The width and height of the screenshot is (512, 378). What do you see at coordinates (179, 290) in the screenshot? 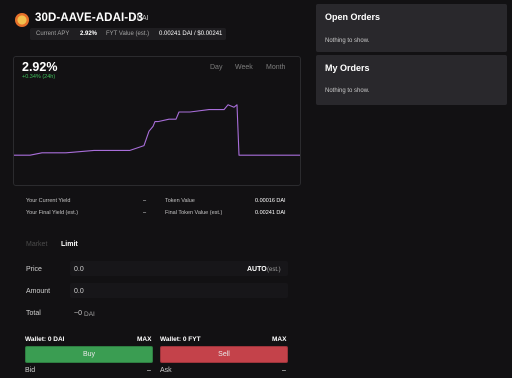
I see `amount-input: 0.0` at bounding box center [179, 290].